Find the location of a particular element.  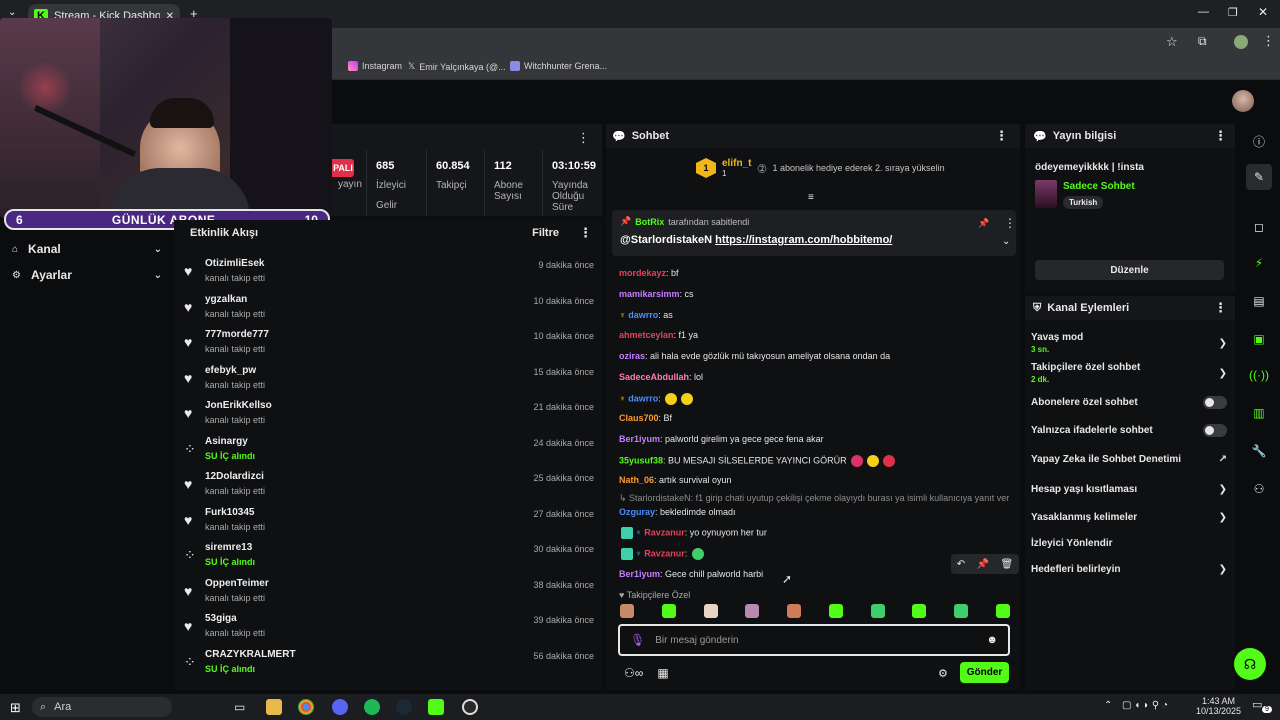

chat-username: dawrro is located at coordinates (643, 315).